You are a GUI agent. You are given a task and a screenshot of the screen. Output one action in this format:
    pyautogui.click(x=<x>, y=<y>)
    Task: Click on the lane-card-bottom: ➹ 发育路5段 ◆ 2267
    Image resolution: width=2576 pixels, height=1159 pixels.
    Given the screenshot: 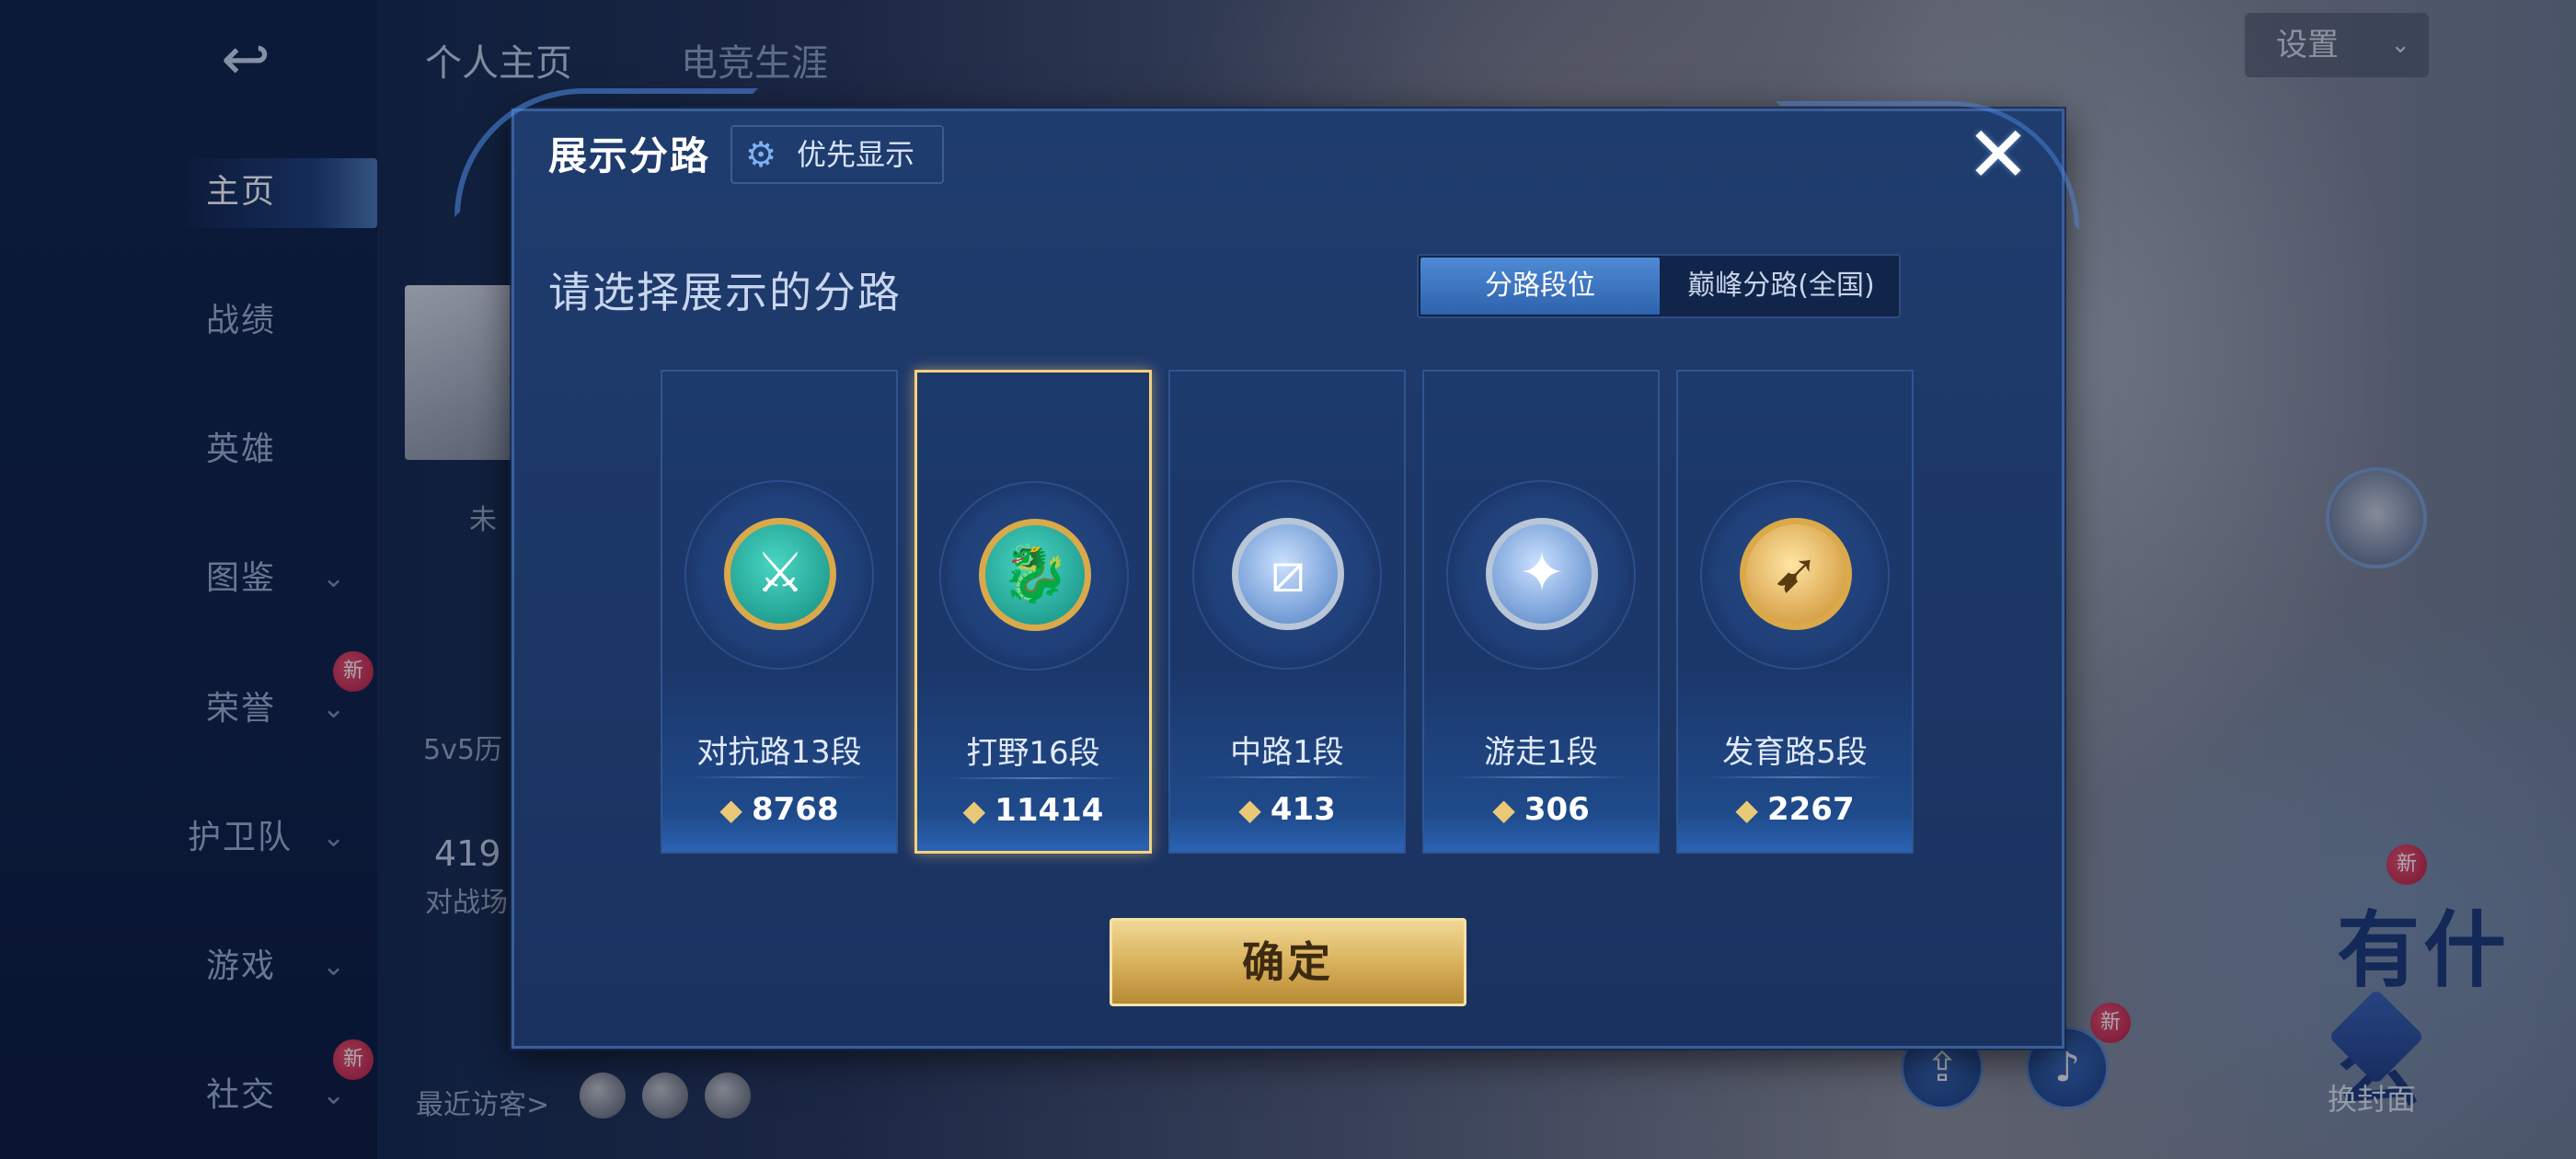 What is the action you would take?
    pyautogui.click(x=1795, y=612)
    